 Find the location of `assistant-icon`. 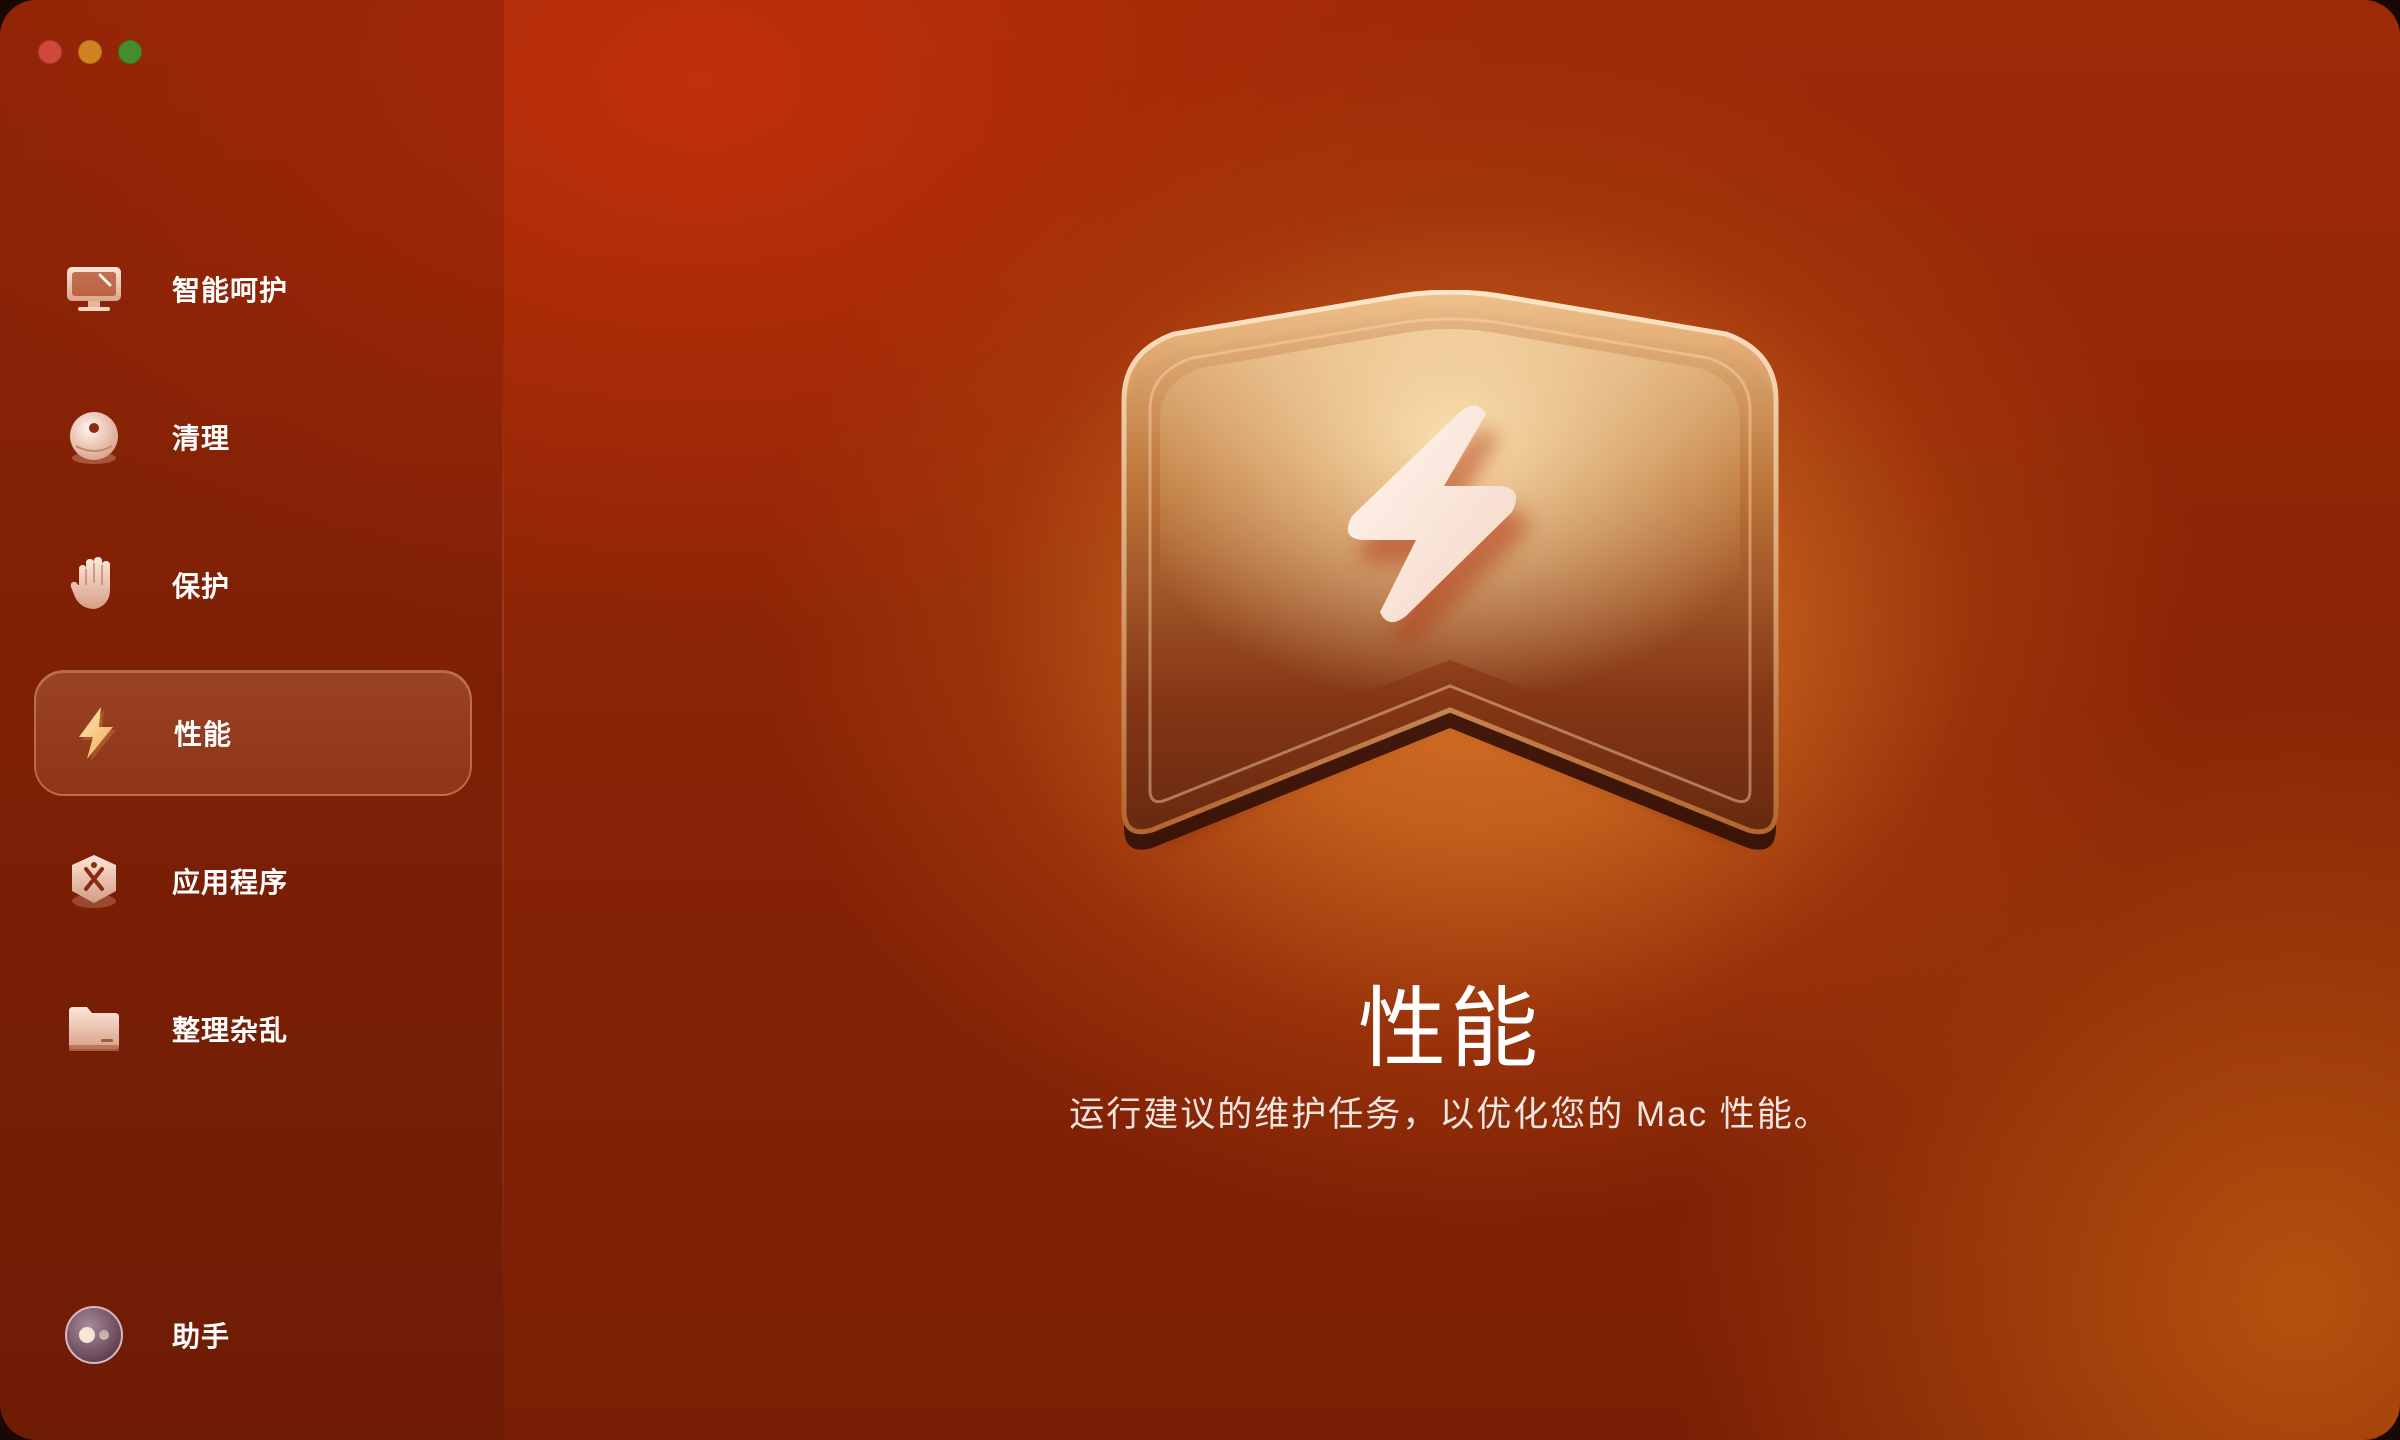

assistant-icon is located at coordinates (94, 1335).